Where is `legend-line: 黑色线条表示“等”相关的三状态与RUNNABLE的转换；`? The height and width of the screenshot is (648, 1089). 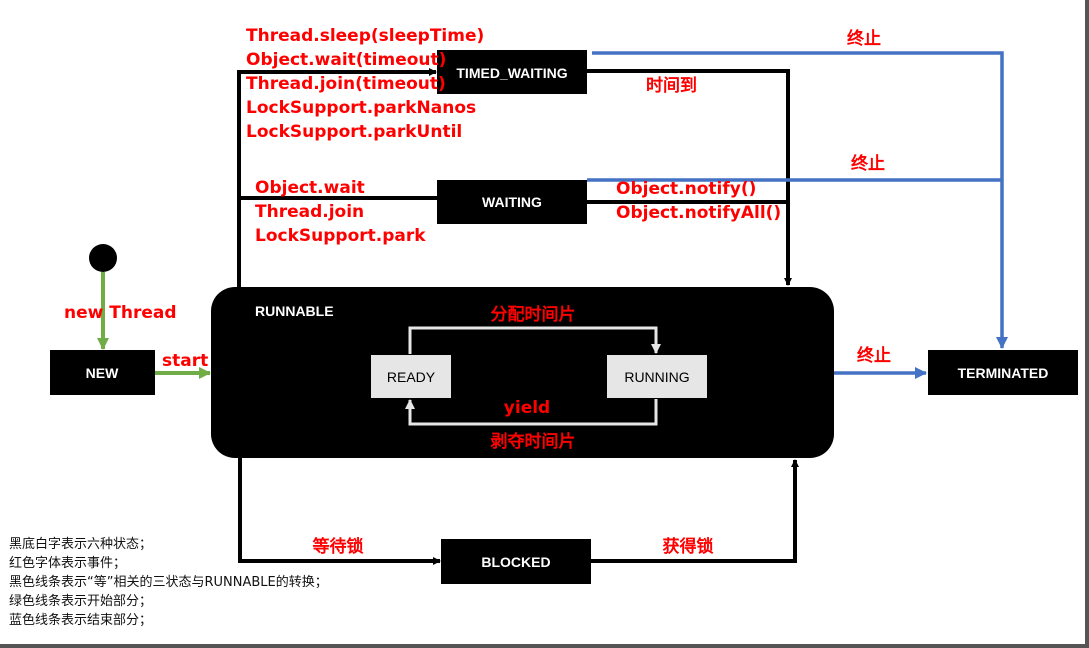
legend-line: 黑色线条表示“等”相关的三状态与RUNNABLE的转换； is located at coordinates (168, 582).